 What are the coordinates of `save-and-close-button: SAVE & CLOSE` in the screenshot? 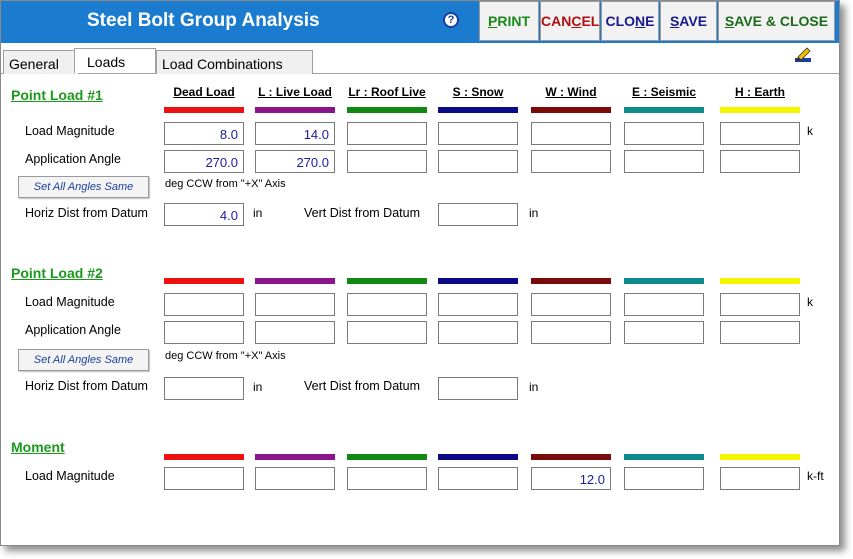 It's located at (776, 21).